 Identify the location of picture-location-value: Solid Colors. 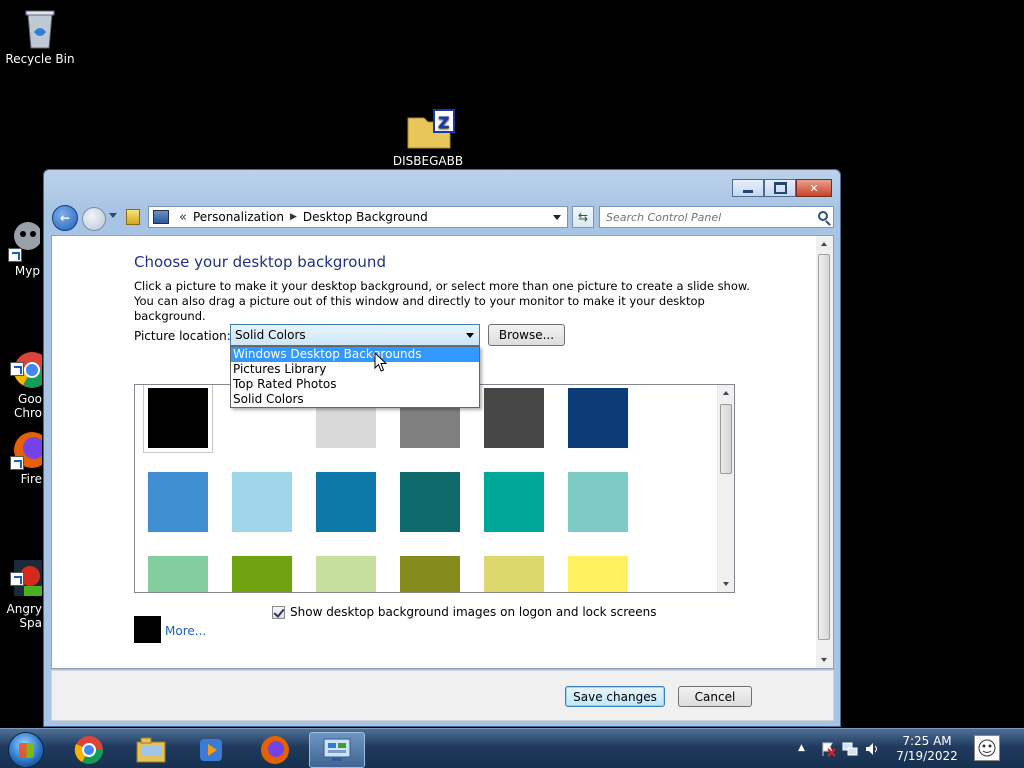
(270, 335).